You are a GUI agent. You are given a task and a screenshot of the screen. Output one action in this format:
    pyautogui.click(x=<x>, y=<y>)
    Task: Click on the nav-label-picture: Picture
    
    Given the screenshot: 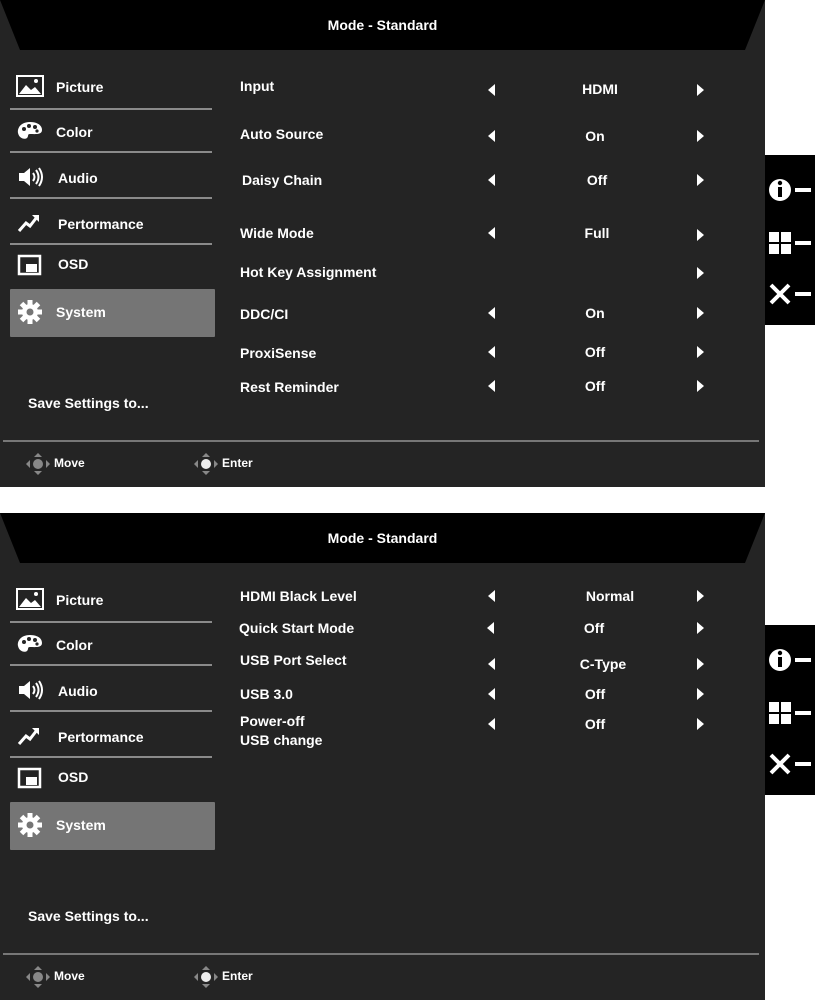 What is the action you would take?
    pyautogui.click(x=80, y=87)
    